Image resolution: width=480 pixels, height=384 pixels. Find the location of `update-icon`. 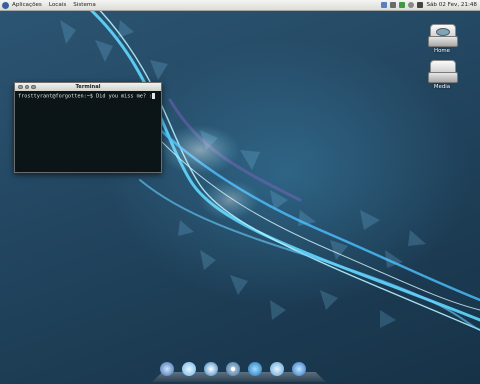

update-icon is located at coordinates (384, 5).